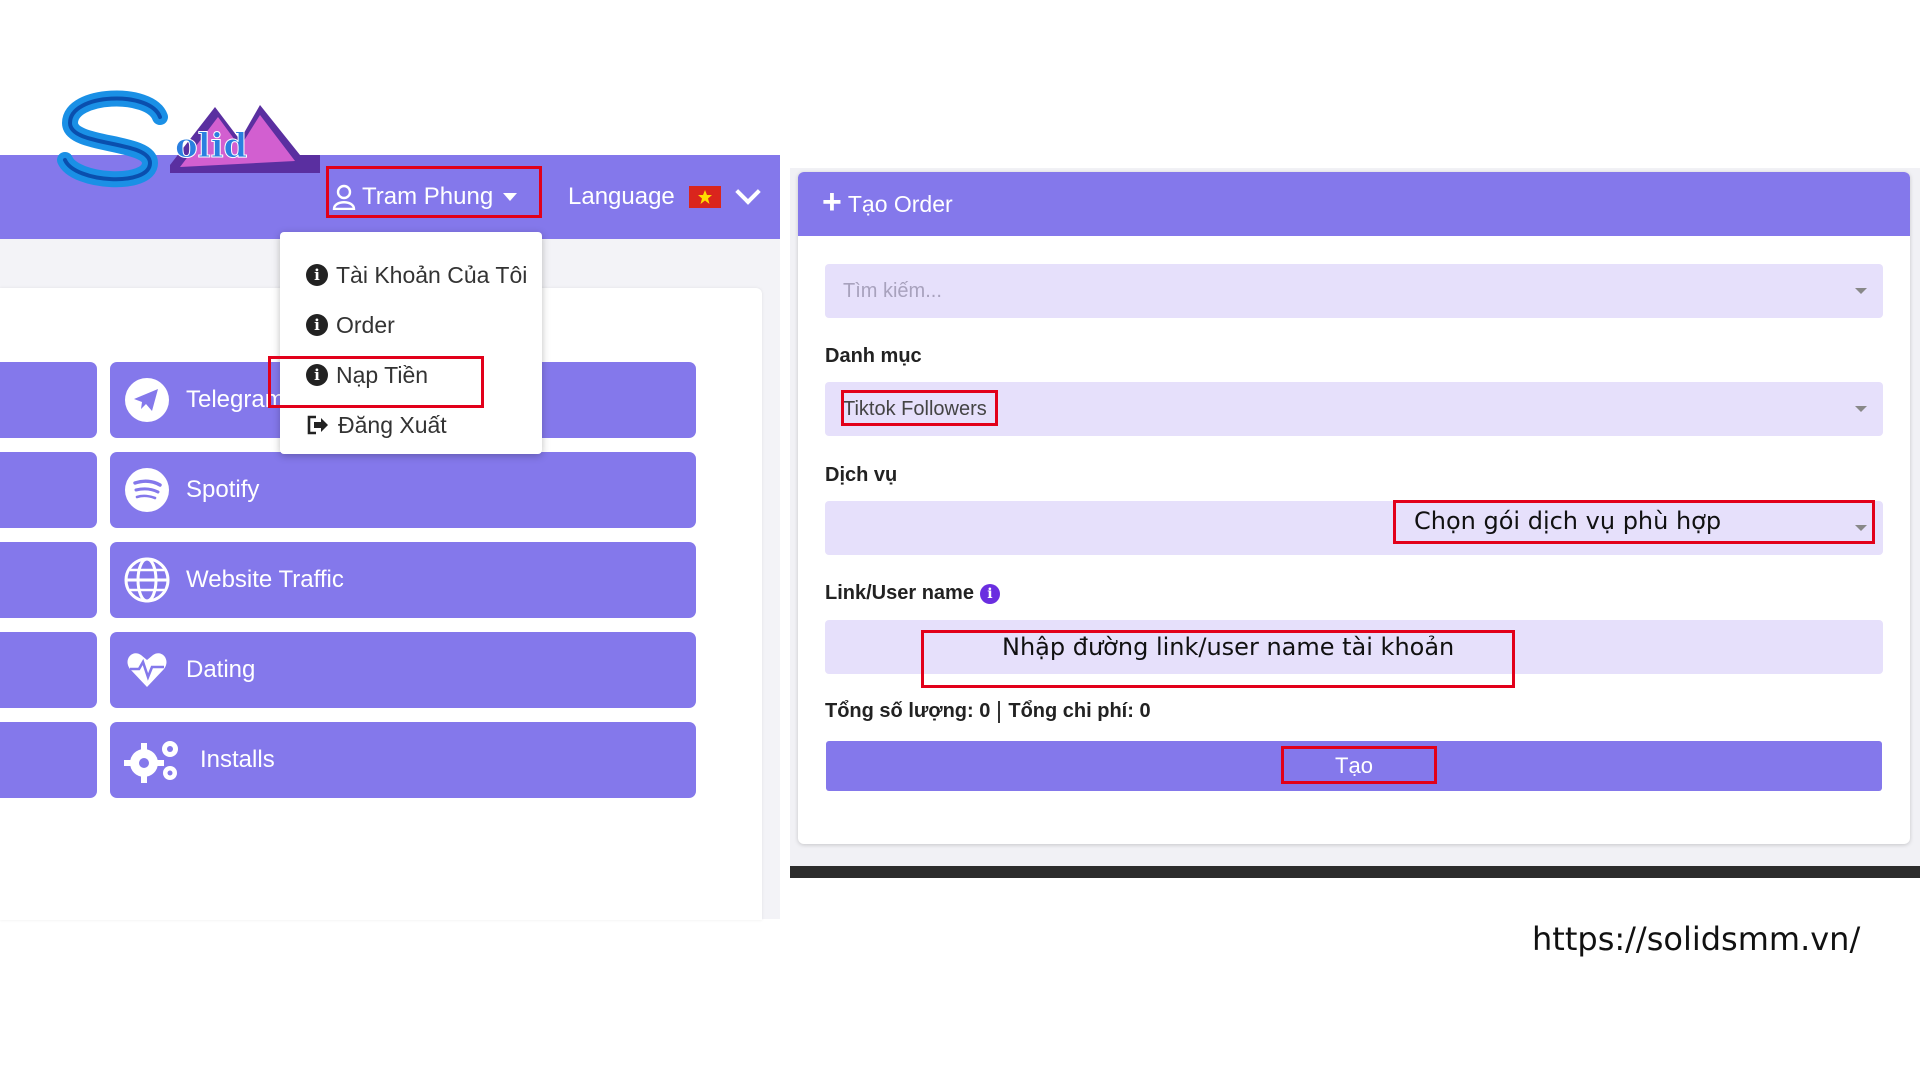 This screenshot has width=1920, height=1080. I want to click on menu-item-order: i Order, so click(411, 325).